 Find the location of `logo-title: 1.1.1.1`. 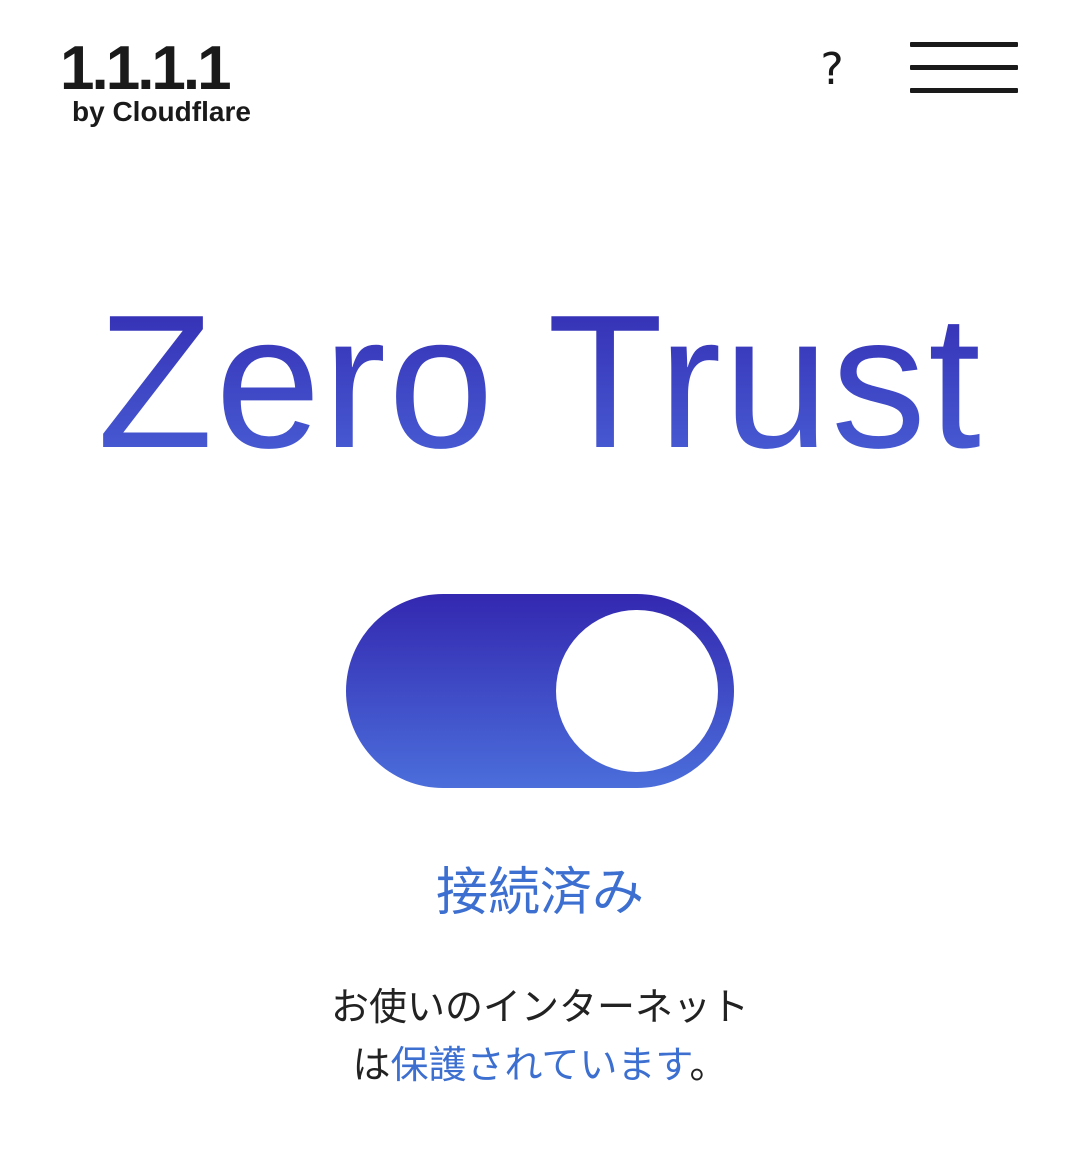

logo-title: 1.1.1.1 is located at coordinates (146, 68).